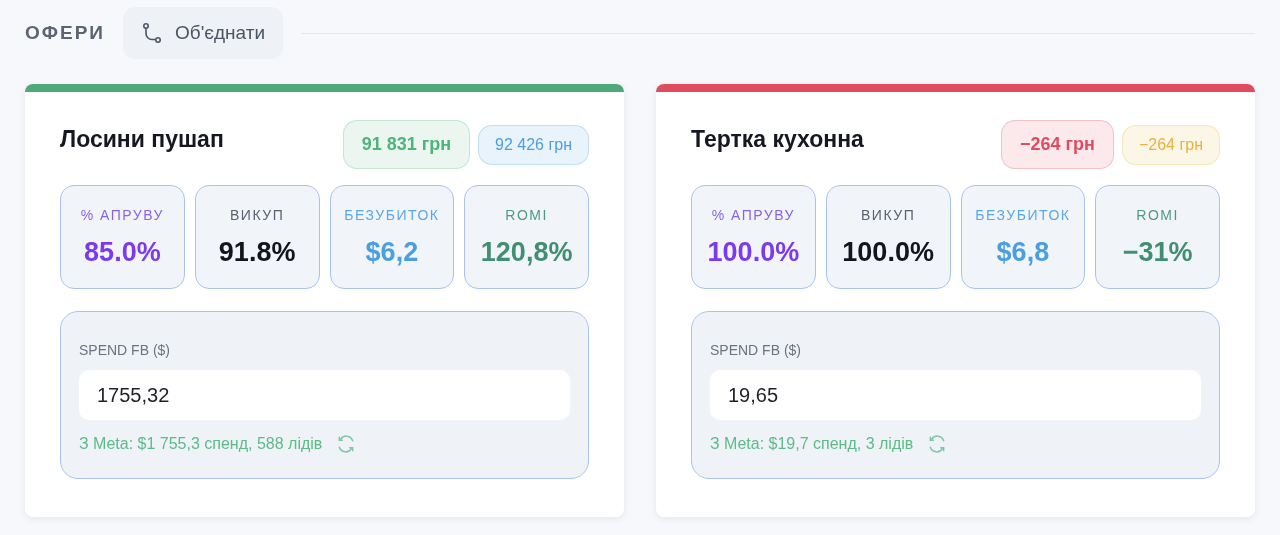 The height and width of the screenshot is (535, 1280). What do you see at coordinates (203, 33) in the screenshot?
I see `merge-button: Об'єднати` at bounding box center [203, 33].